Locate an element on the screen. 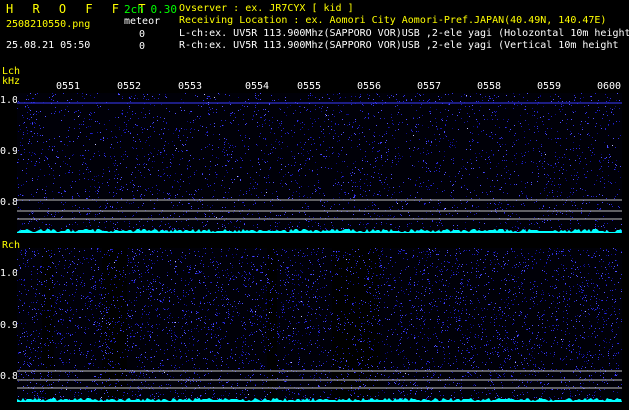  time-label: 0557 is located at coordinates (429, 86).